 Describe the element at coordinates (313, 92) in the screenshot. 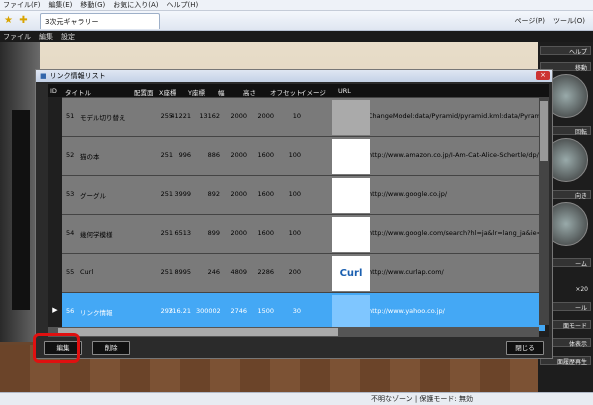

I see `col-header-image: イメージ` at that location.